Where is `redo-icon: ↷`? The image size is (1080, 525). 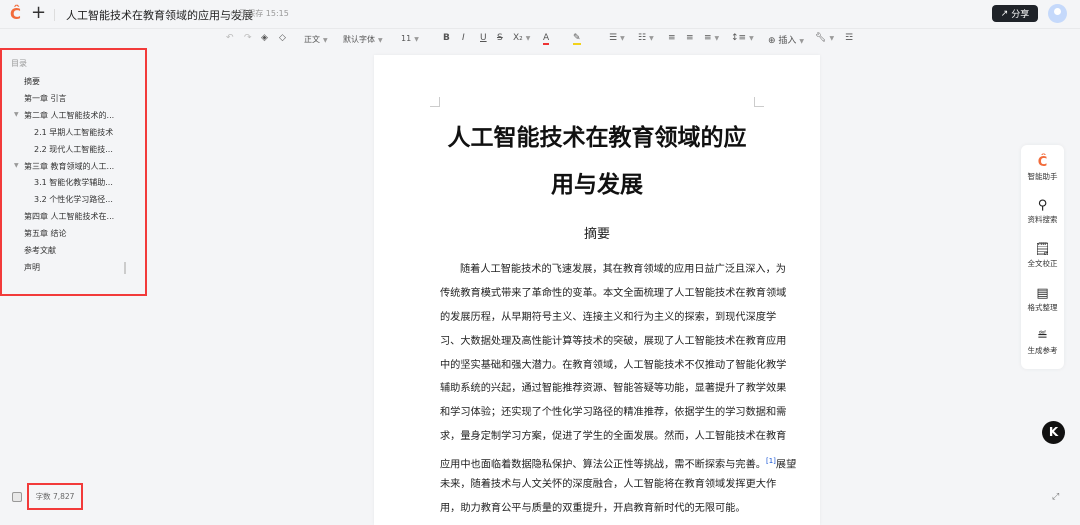 redo-icon: ↷ is located at coordinates (248, 38).